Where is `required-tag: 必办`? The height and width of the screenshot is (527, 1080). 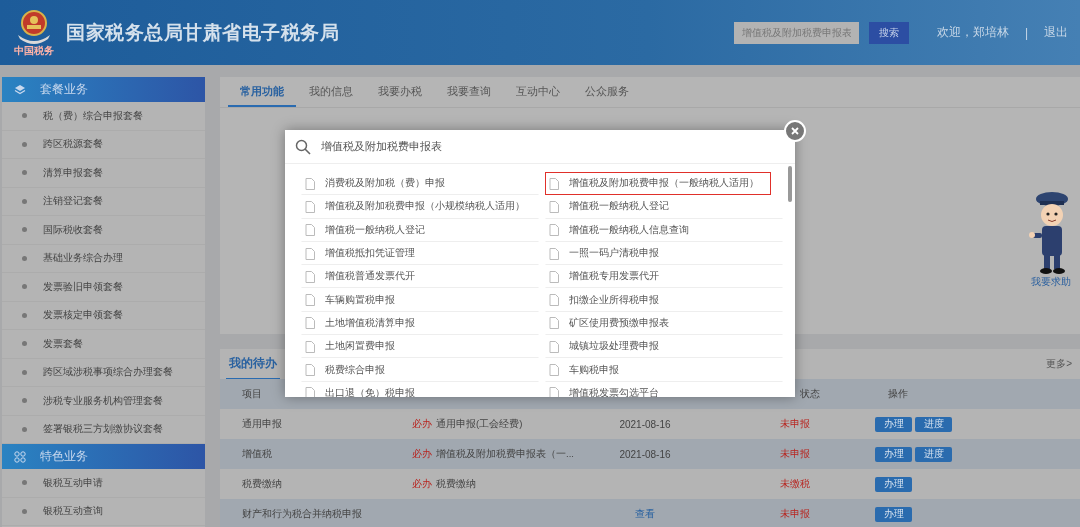 required-tag: 必办 is located at coordinates (422, 484).